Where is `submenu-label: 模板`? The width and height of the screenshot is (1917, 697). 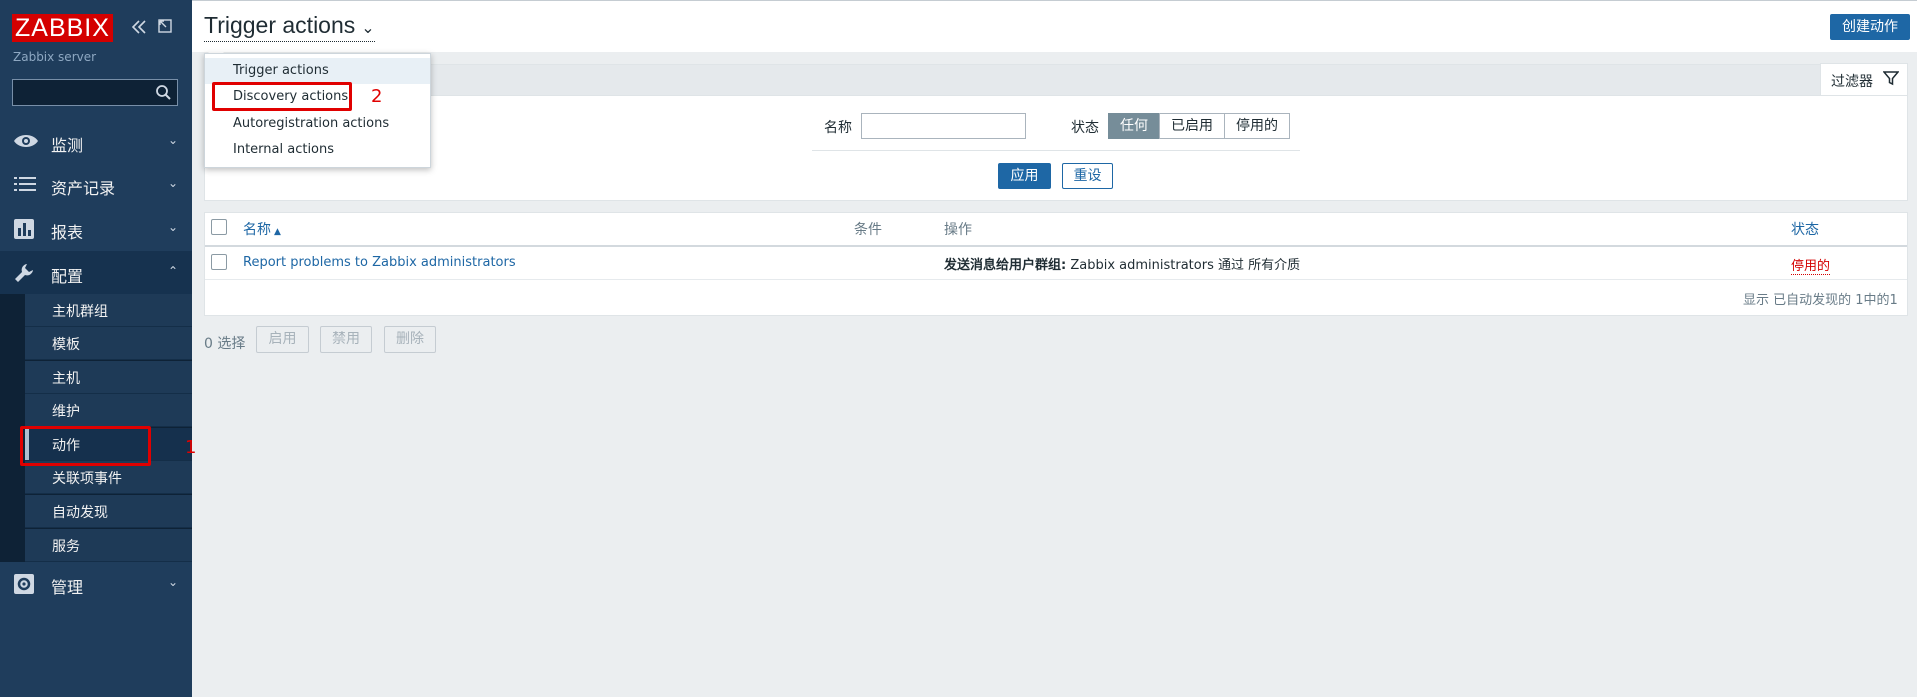
submenu-label: 模板 is located at coordinates (66, 345).